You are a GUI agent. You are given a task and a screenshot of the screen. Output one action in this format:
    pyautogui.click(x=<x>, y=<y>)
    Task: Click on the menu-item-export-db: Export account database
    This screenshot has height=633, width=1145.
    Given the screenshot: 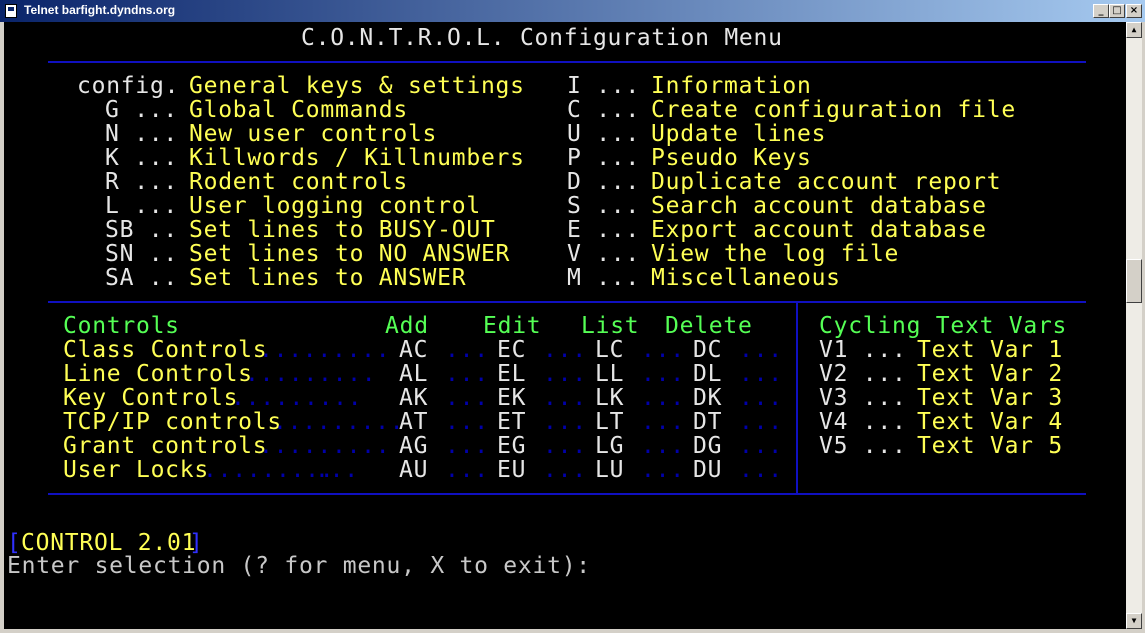 What is the action you would take?
    pyautogui.click(x=819, y=230)
    